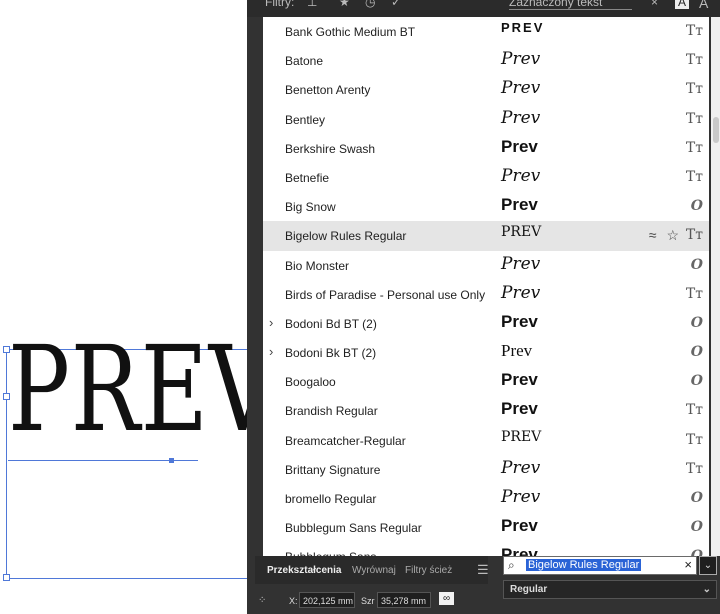 This screenshot has width=720, height=614. I want to click on font-name: Brandish Regular, so click(331, 411).